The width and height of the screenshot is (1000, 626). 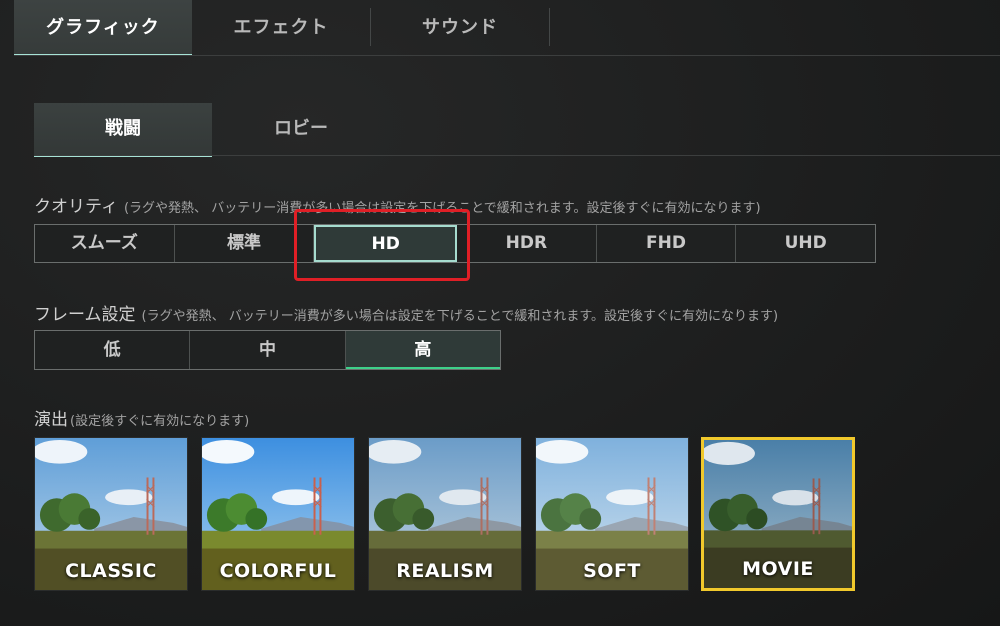 What do you see at coordinates (805, 243) in the screenshot?
I see `quality-option-uhd: UHD` at bounding box center [805, 243].